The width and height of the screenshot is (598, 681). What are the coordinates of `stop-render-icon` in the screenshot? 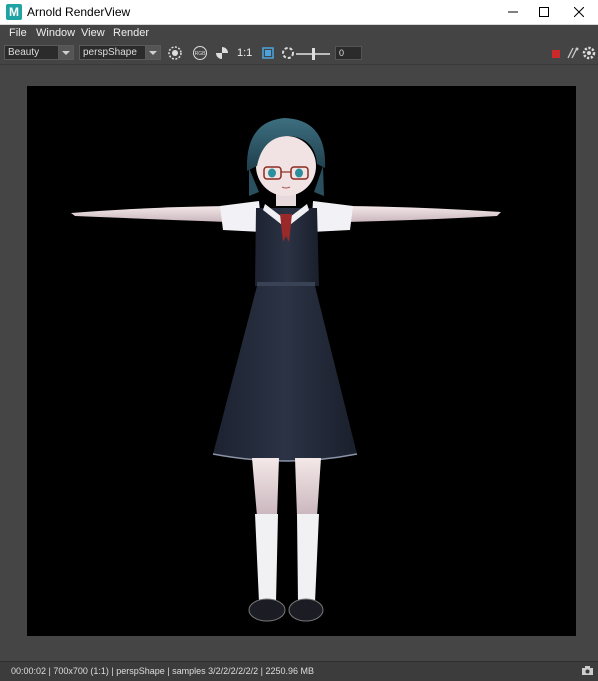 It's located at (556, 54).